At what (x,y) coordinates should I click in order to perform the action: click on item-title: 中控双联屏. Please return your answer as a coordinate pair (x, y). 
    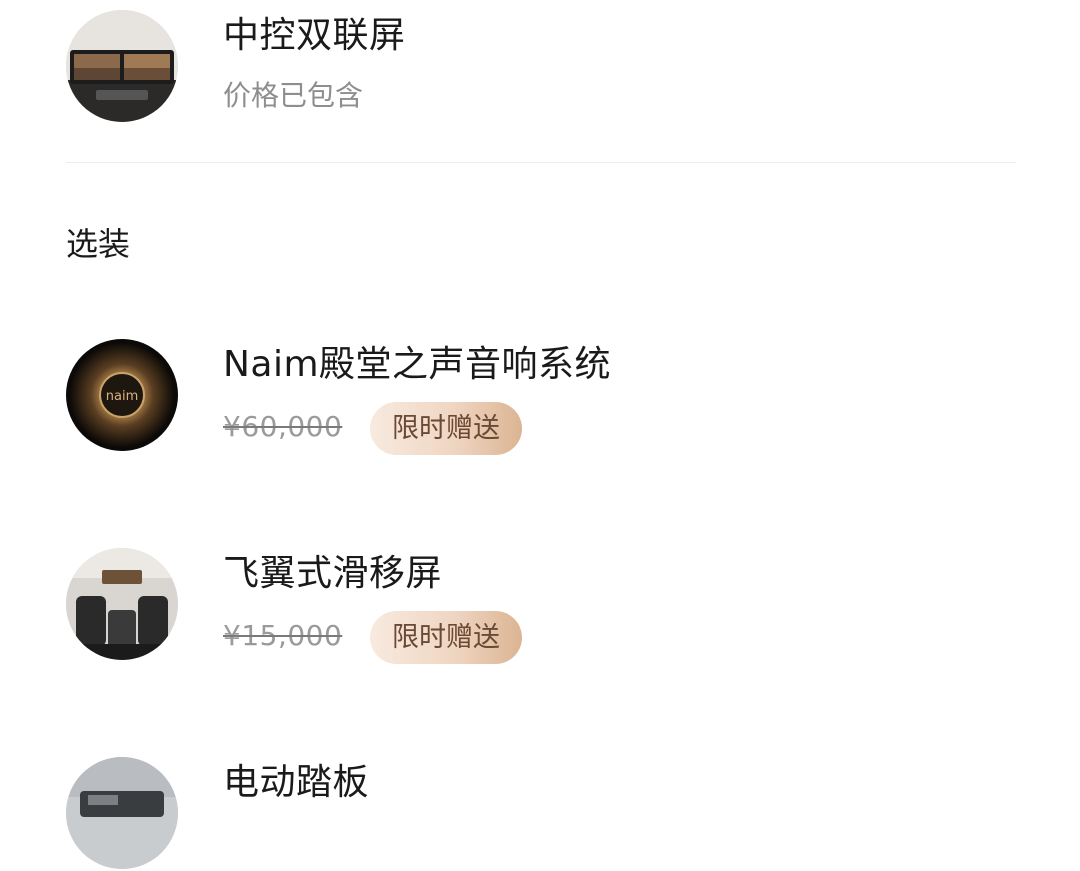
    Looking at the image, I should click on (314, 35).